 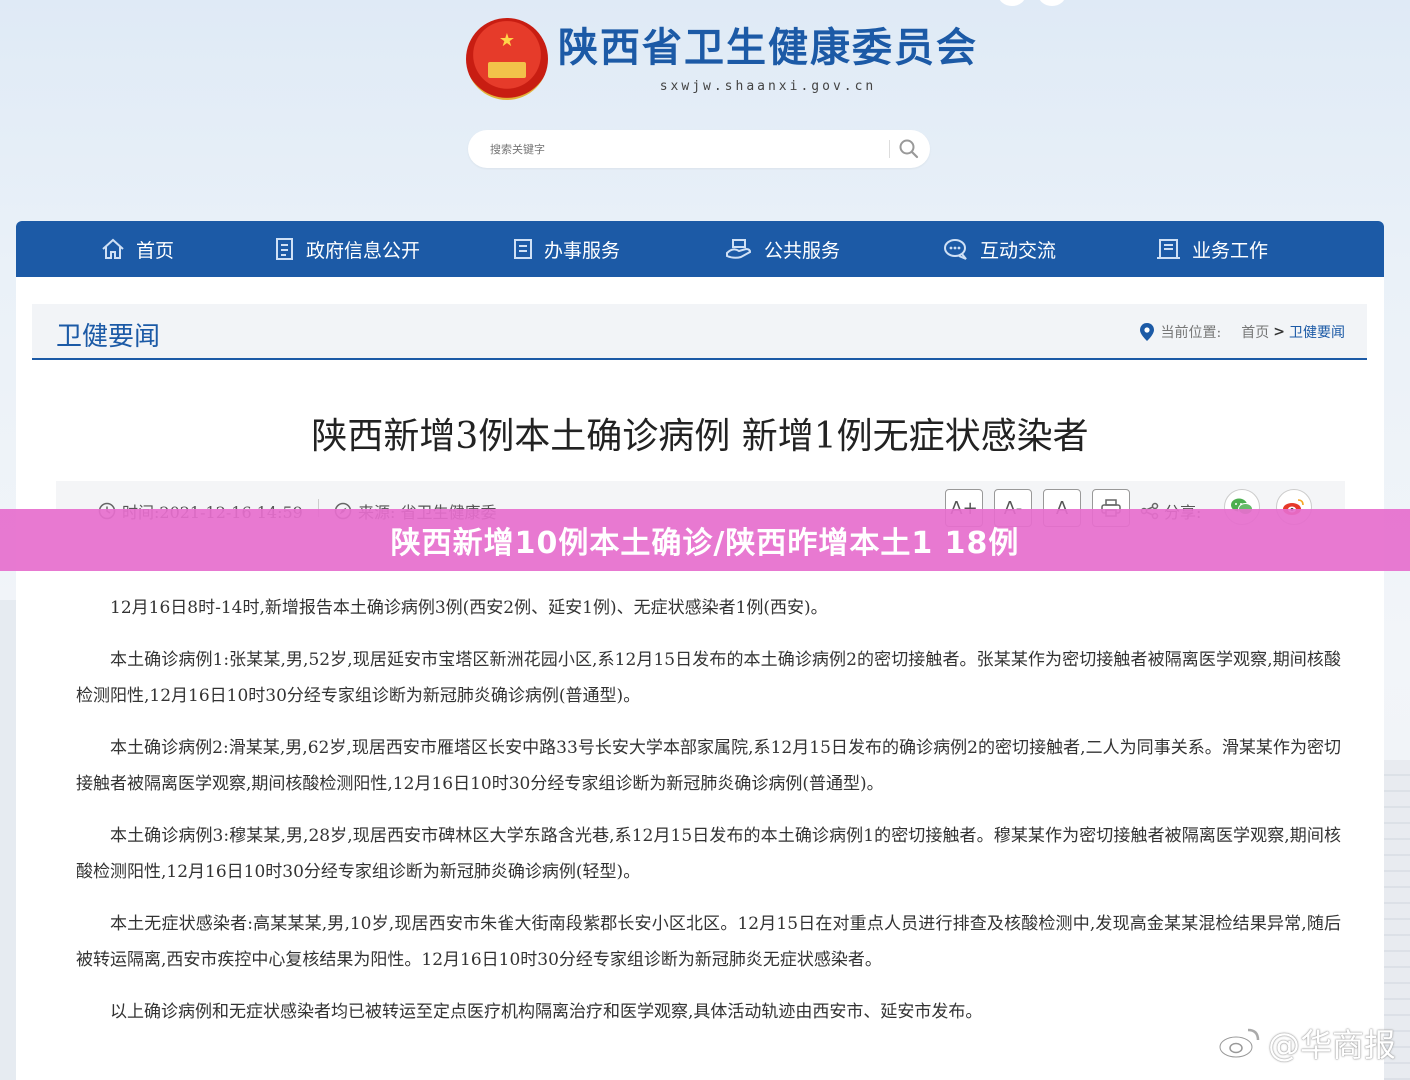 I want to click on nav-item-public-service: 公共服务, so click(x=782, y=249).